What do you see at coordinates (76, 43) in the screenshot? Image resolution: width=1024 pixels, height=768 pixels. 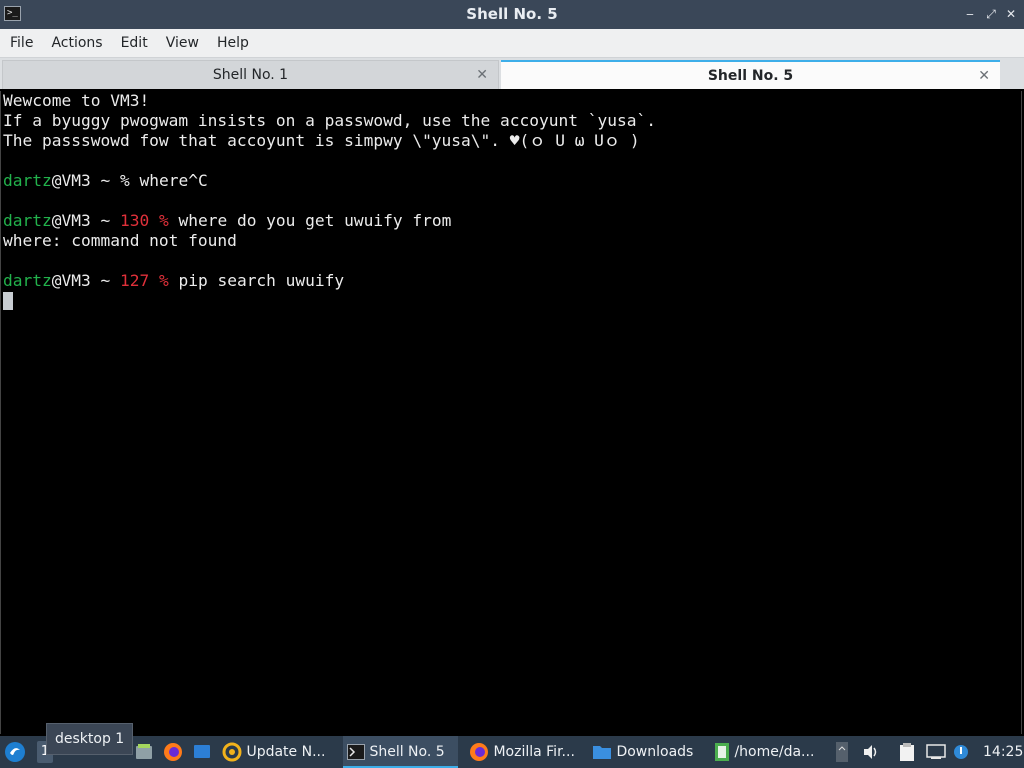 I see `menu-actions: Actions` at bounding box center [76, 43].